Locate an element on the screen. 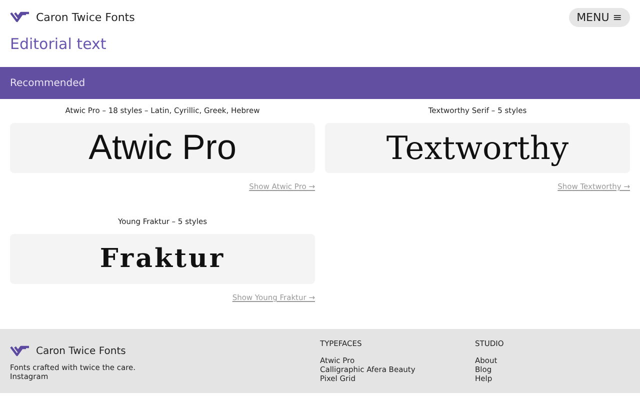  section-band: Recommended is located at coordinates (320, 83).